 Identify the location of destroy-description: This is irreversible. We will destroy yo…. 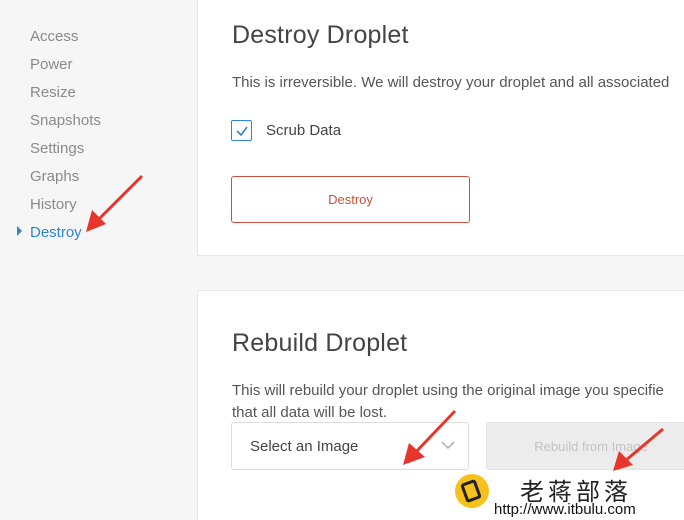
(451, 82).